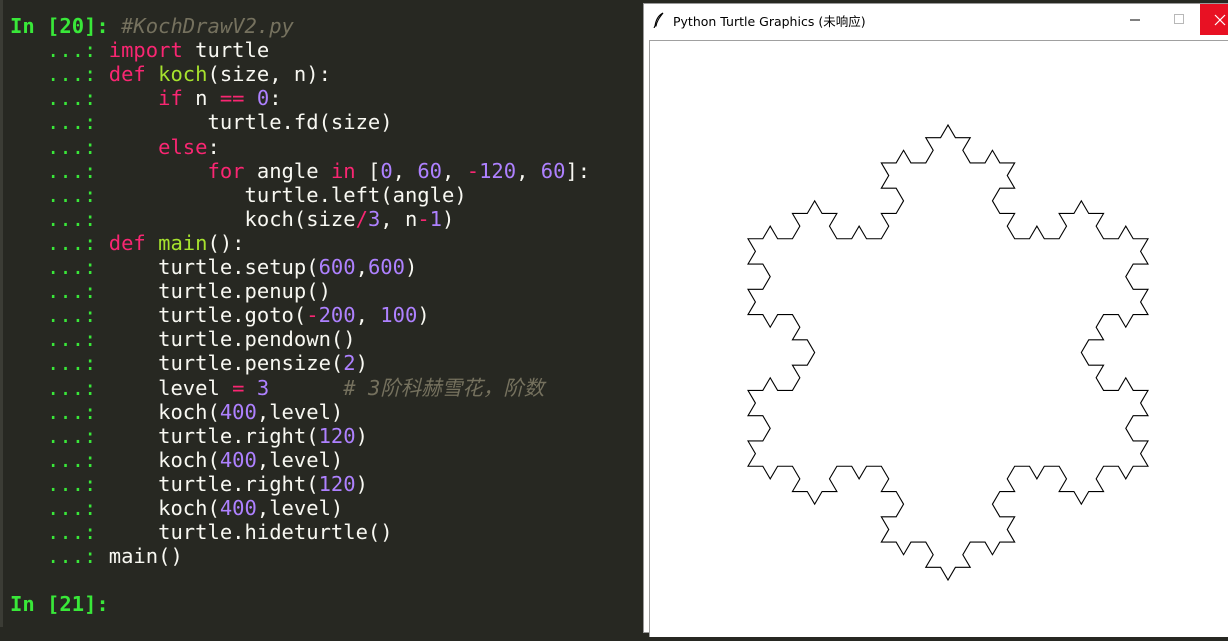 The image size is (1228, 641). What do you see at coordinates (232, 98) in the screenshot?
I see `code-token: ==` at bounding box center [232, 98].